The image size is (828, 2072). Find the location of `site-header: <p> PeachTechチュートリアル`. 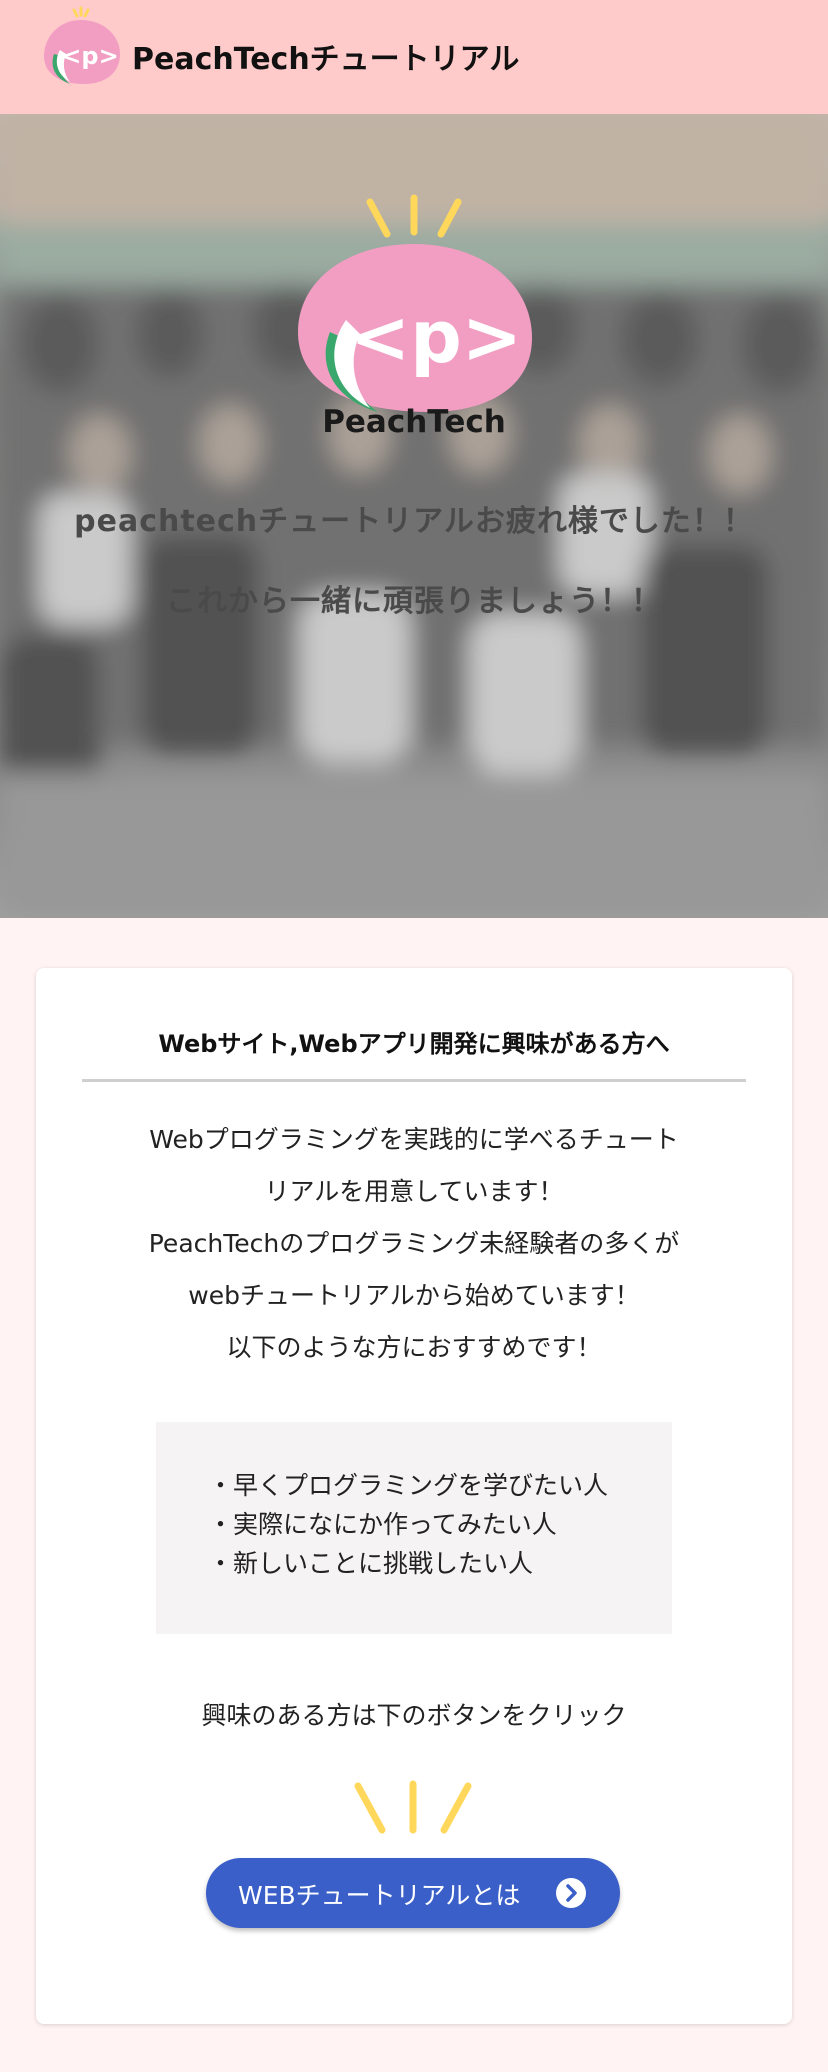

site-header: <p> PeachTechチュートリアル is located at coordinates (414, 57).